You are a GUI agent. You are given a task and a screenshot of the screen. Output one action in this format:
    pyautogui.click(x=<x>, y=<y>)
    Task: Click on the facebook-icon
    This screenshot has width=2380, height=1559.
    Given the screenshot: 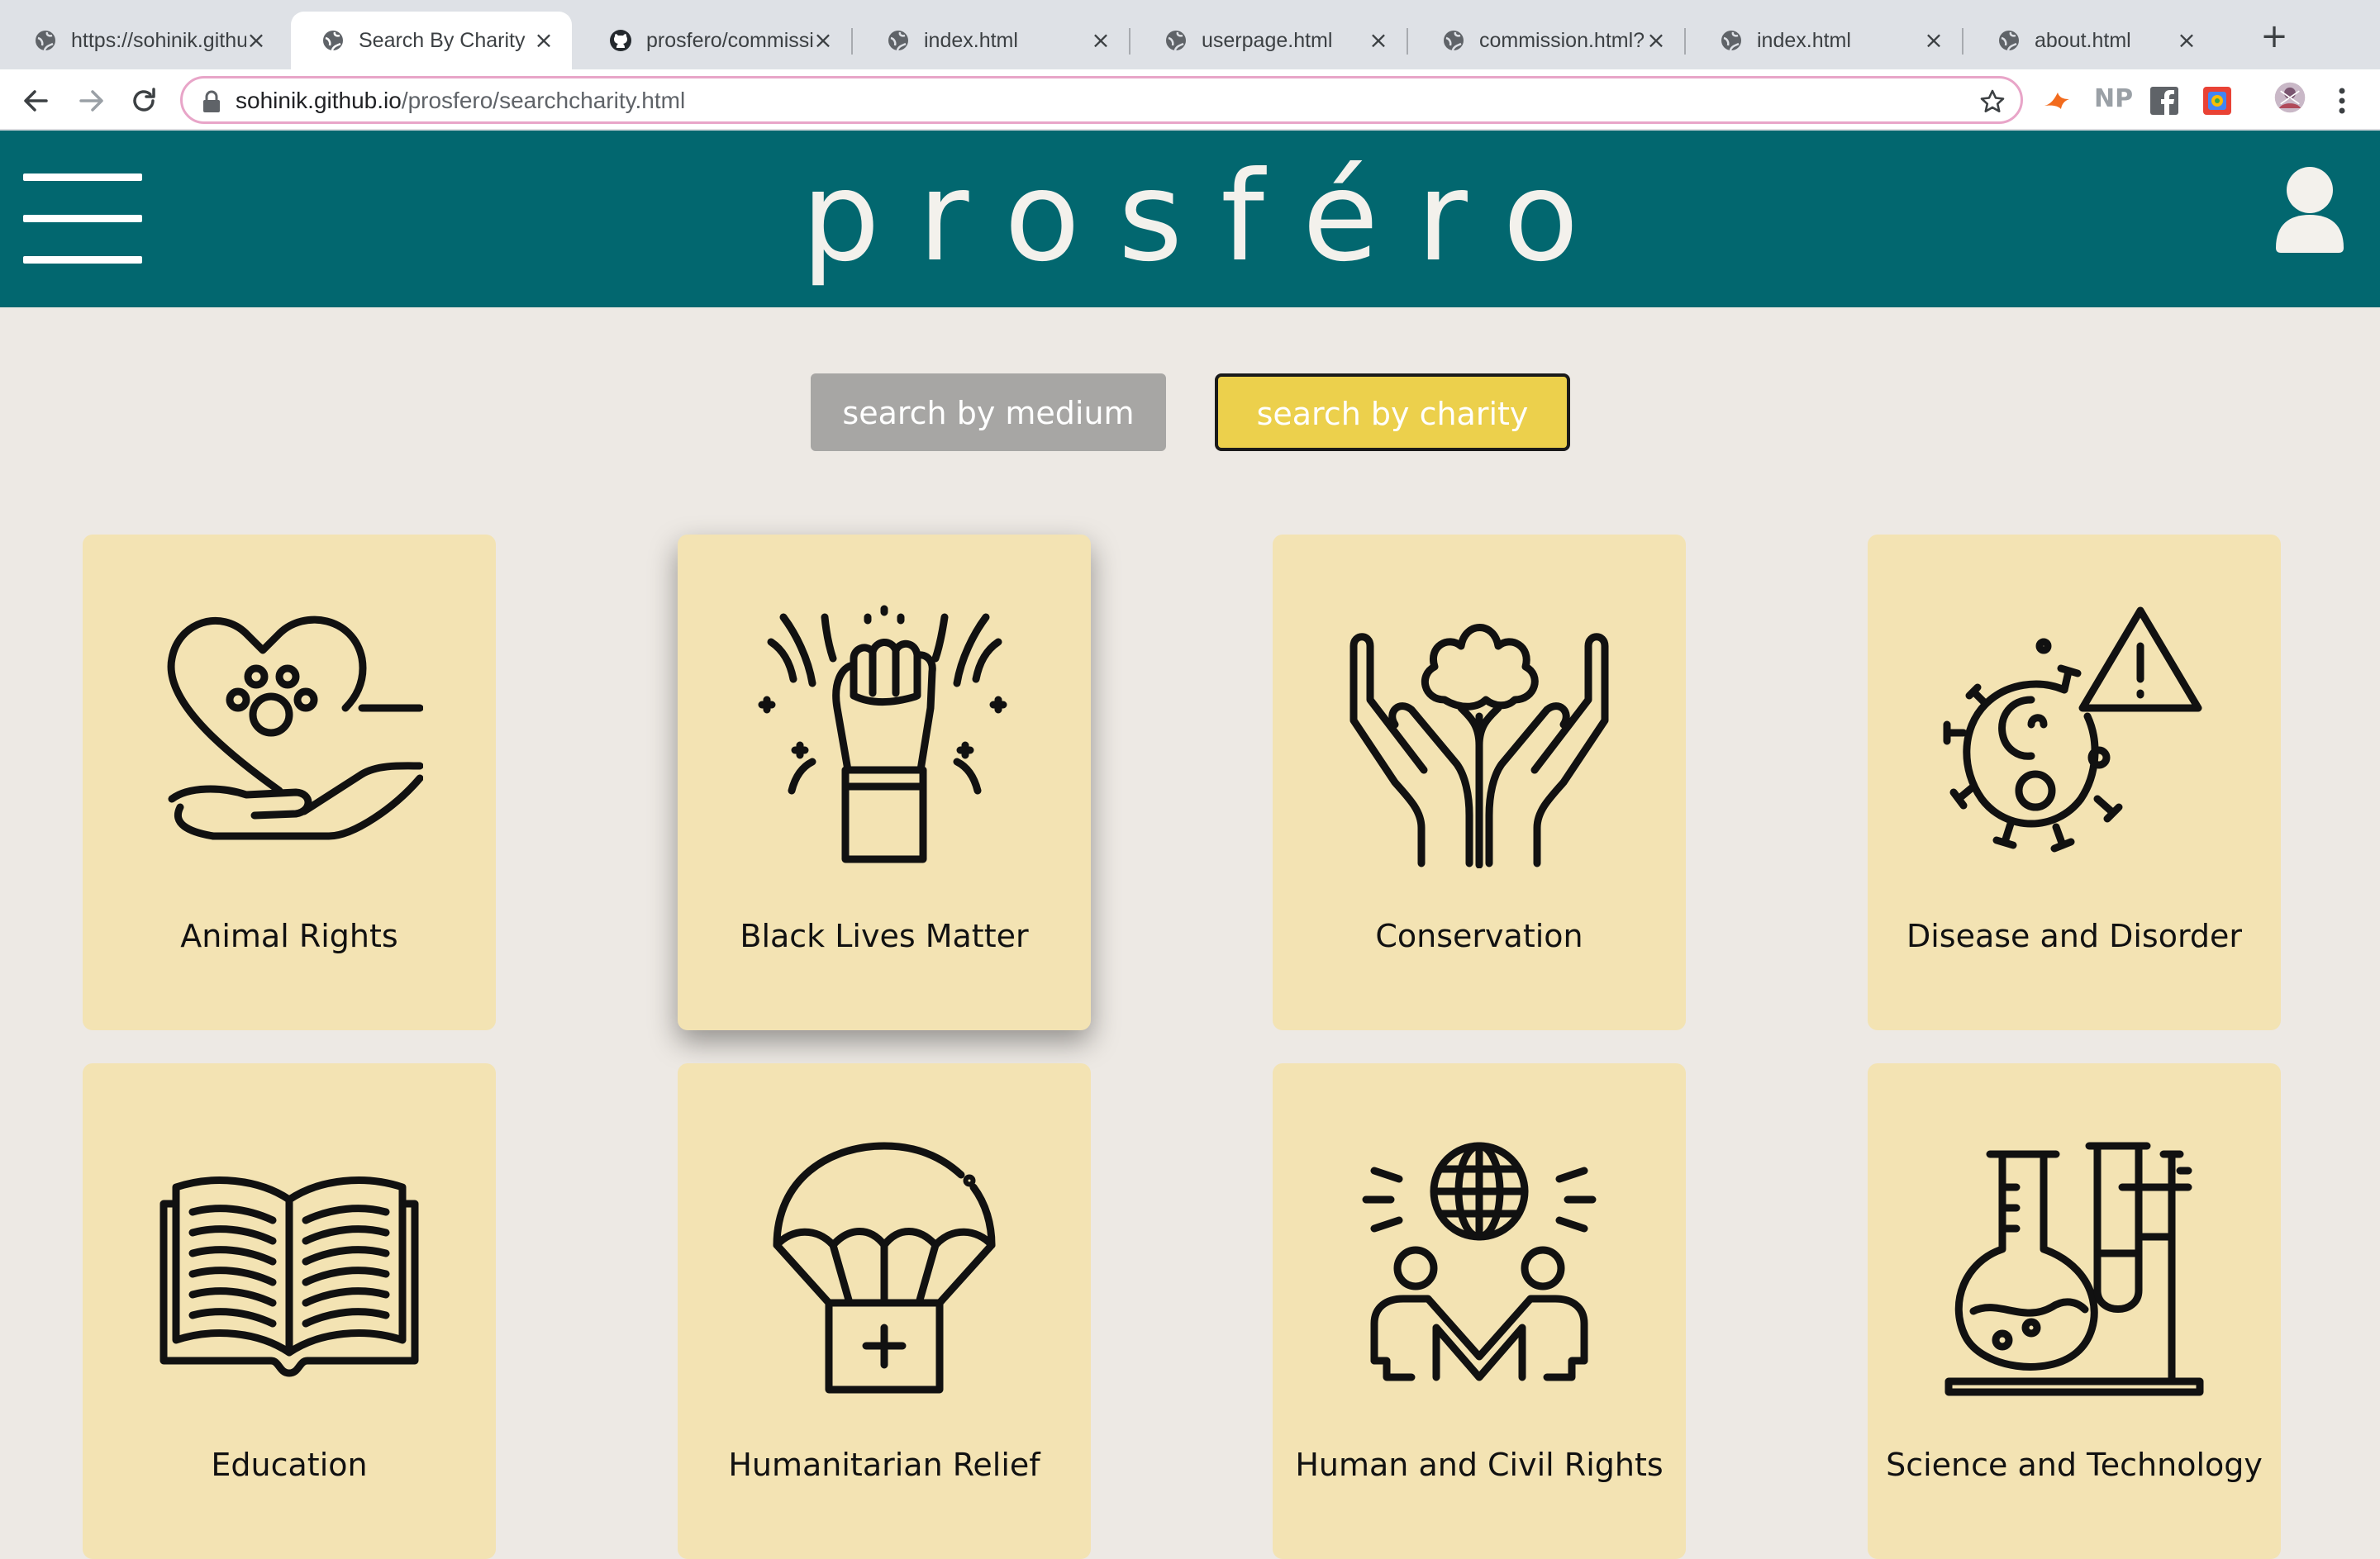 What is the action you would take?
    pyautogui.click(x=2164, y=100)
    